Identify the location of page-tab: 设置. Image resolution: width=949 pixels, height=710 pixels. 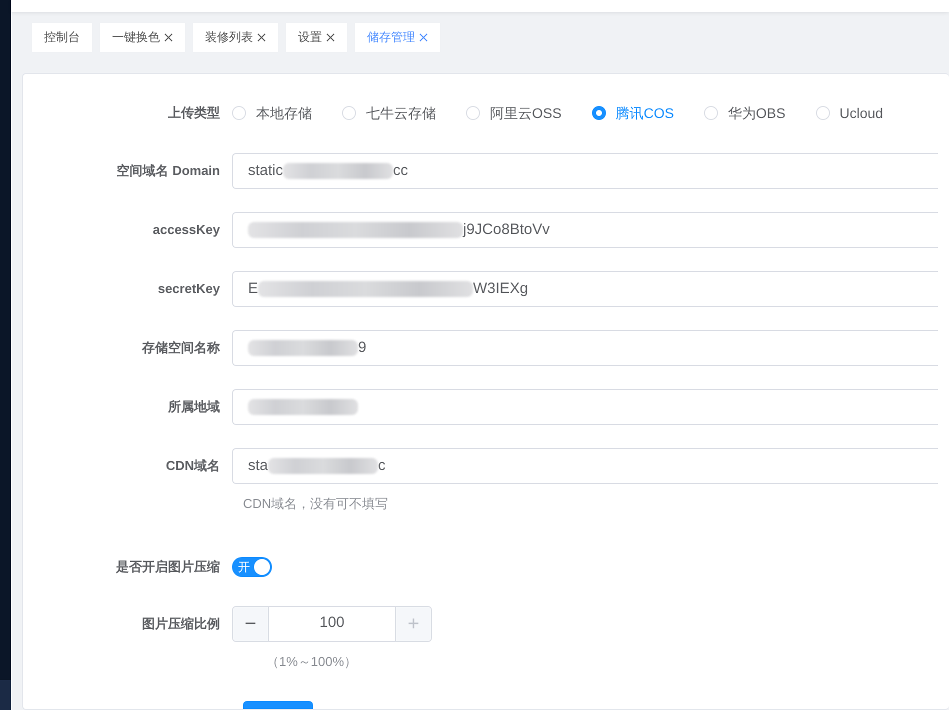
(316, 37).